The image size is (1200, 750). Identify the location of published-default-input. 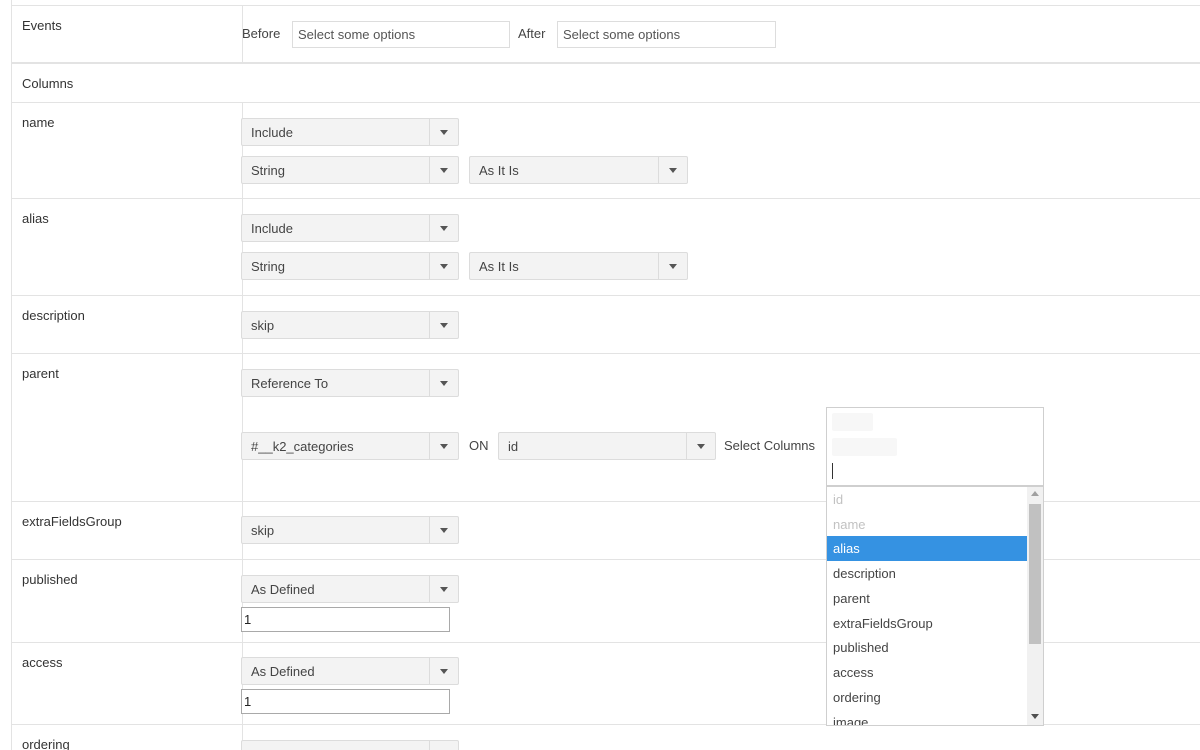
(345, 619).